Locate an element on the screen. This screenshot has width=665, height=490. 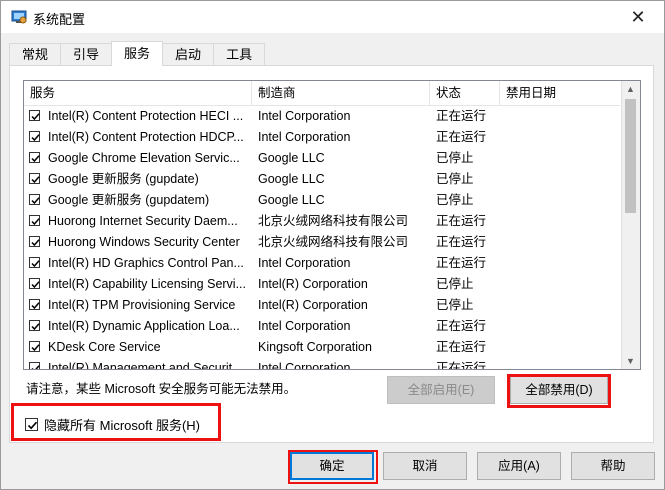
scroll-down-icon: ▼ is located at coordinates (630, 361).